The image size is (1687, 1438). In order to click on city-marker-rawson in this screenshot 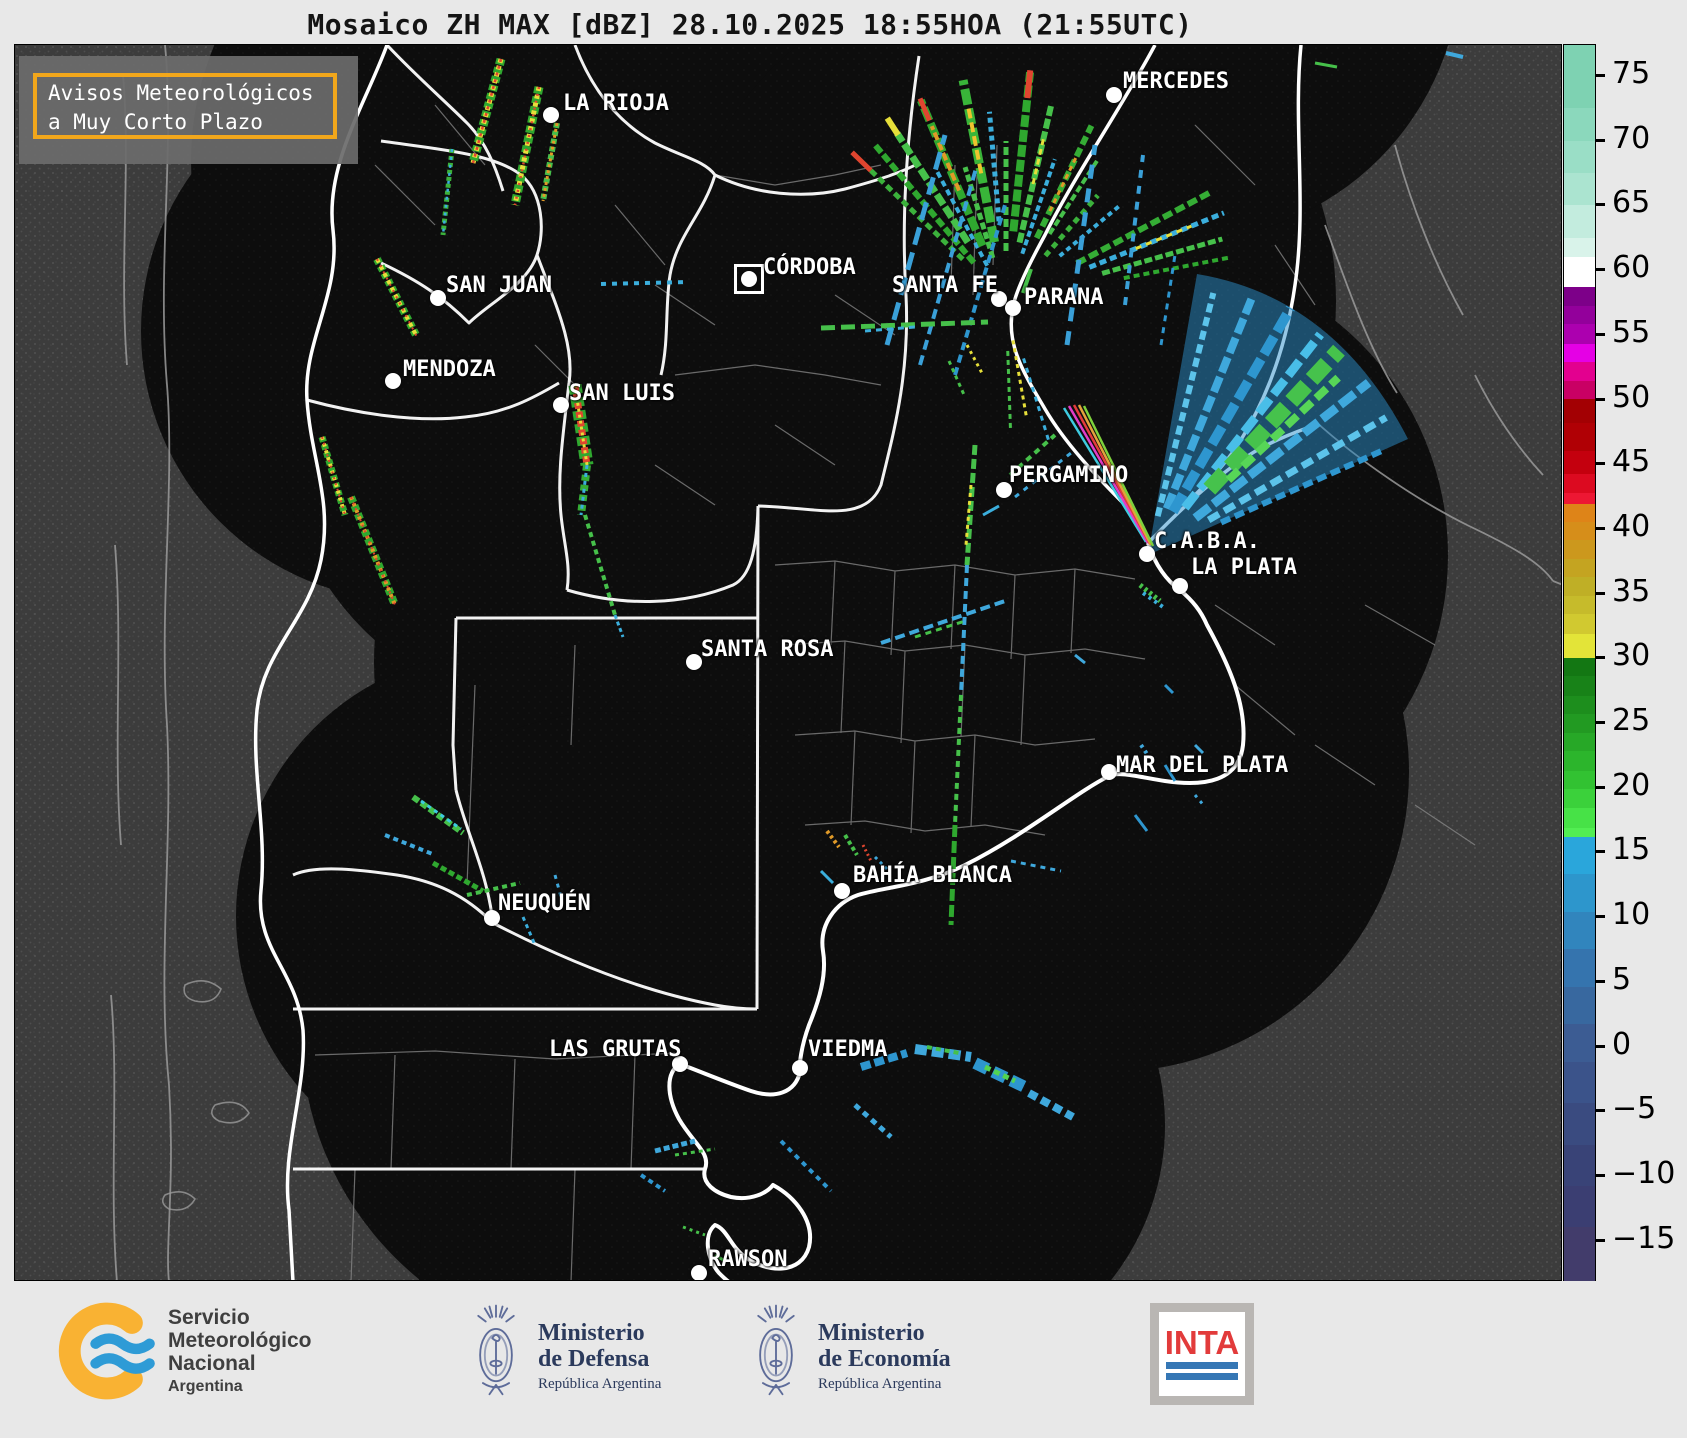, I will do `click(699, 1272)`.